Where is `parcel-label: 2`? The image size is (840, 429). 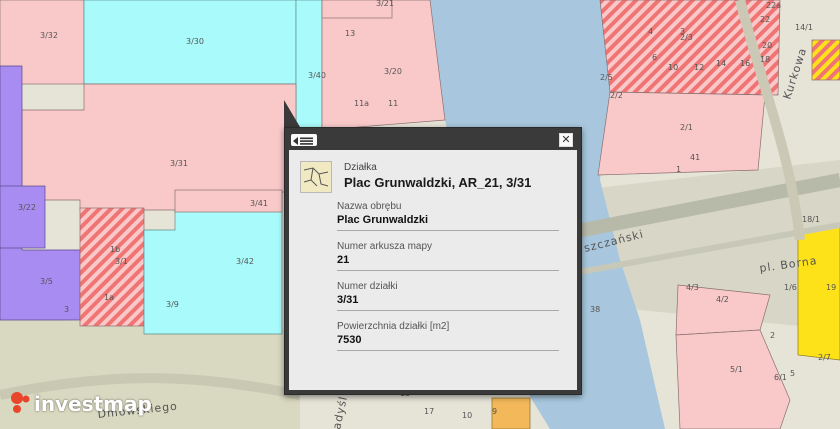 parcel-label: 2 is located at coordinates (772, 335).